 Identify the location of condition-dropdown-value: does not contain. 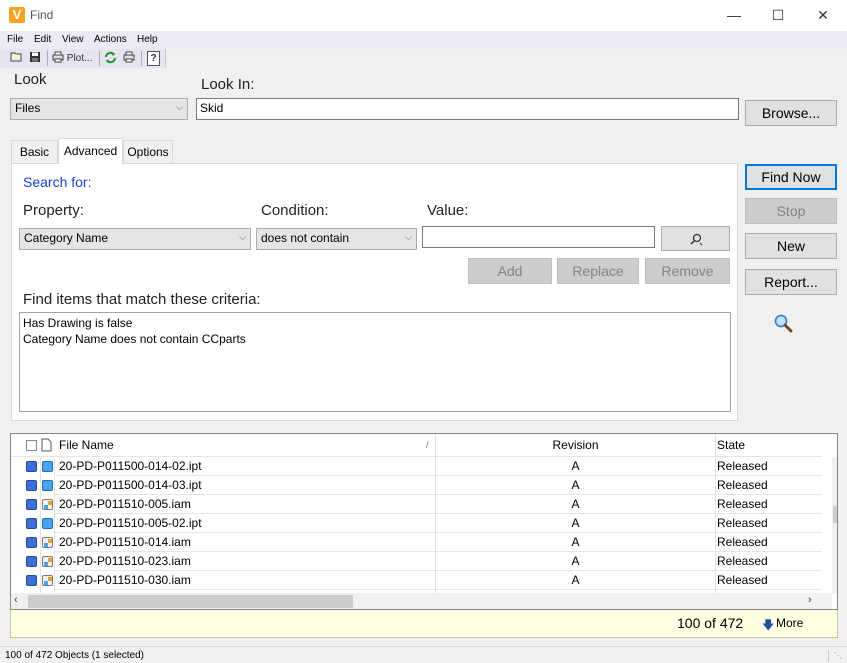
(305, 238).